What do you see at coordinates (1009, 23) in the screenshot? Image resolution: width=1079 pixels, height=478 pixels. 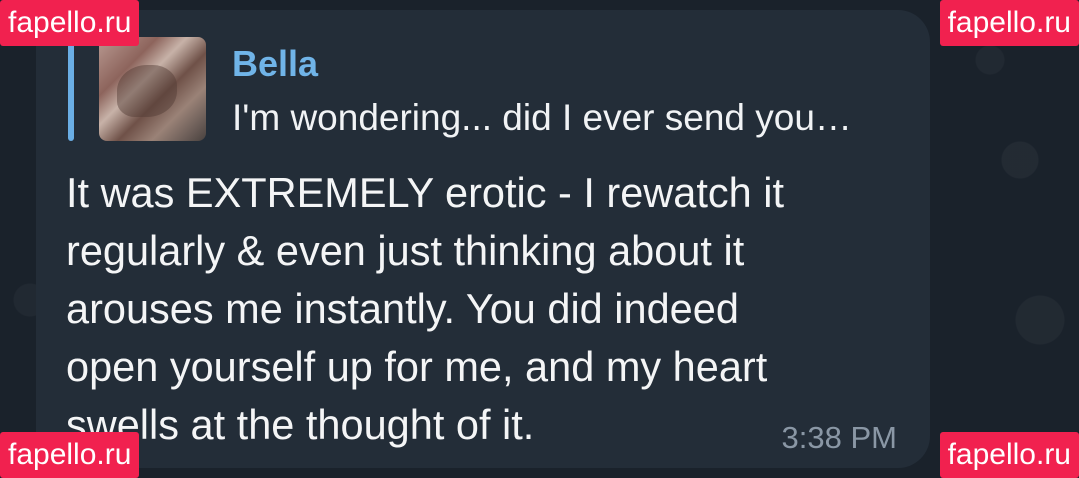 I see `watermark-top-right: fapello.ru` at bounding box center [1009, 23].